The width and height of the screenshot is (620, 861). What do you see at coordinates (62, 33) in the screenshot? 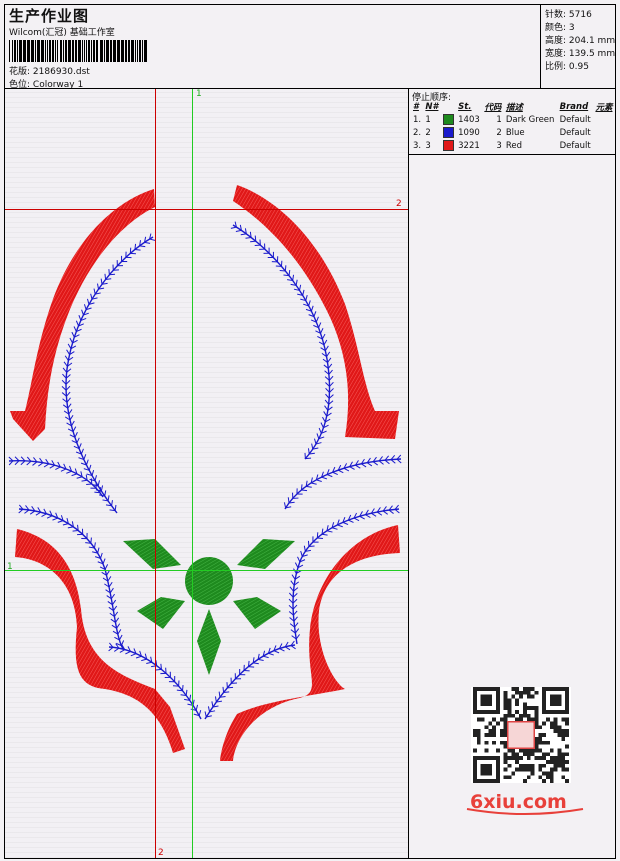
I see `software-subtitle: Wilcom(汇冠) 基础工作室` at bounding box center [62, 33].